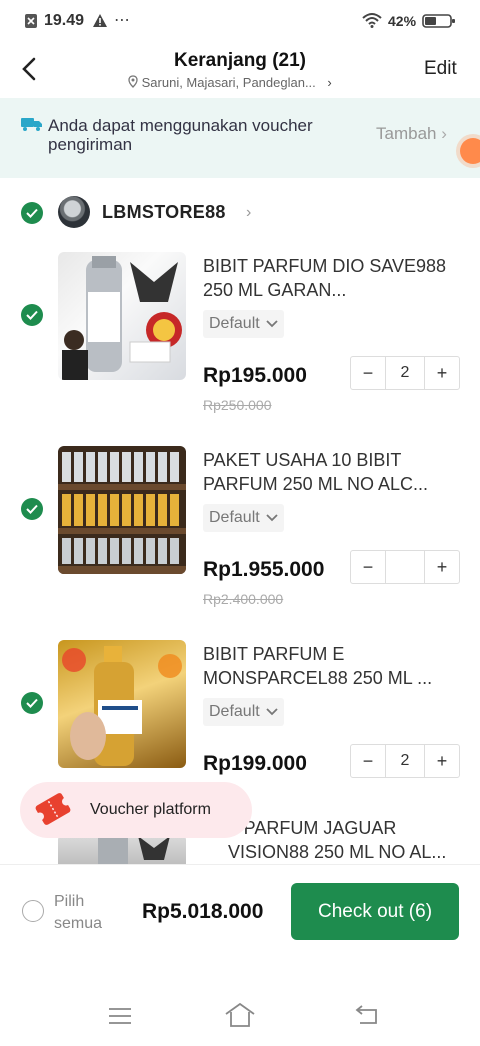  I want to click on product-old-price: Rp2.400.000, so click(243, 599).